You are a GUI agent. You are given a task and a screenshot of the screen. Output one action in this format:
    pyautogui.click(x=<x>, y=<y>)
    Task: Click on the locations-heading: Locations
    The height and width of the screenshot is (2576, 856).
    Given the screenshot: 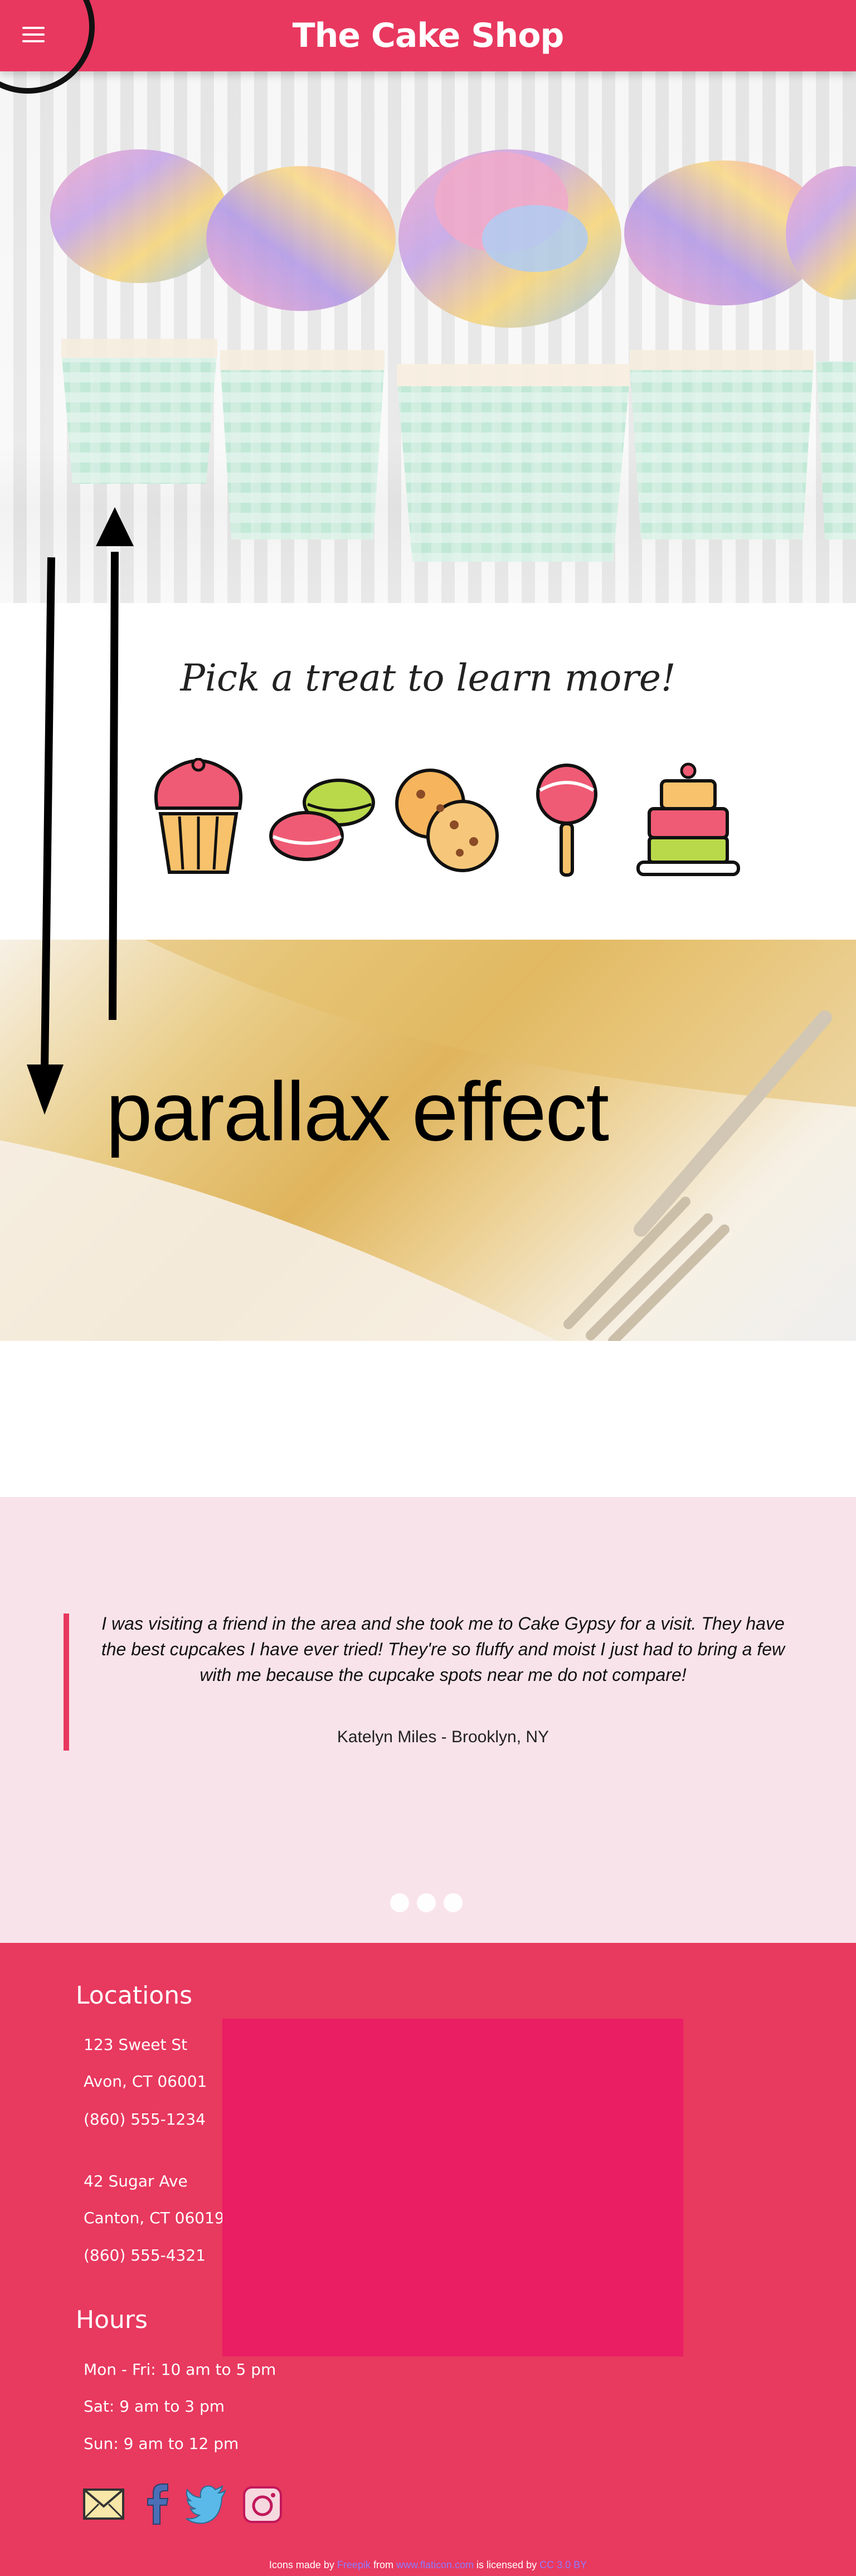 What is the action you would take?
    pyautogui.click(x=134, y=1995)
    